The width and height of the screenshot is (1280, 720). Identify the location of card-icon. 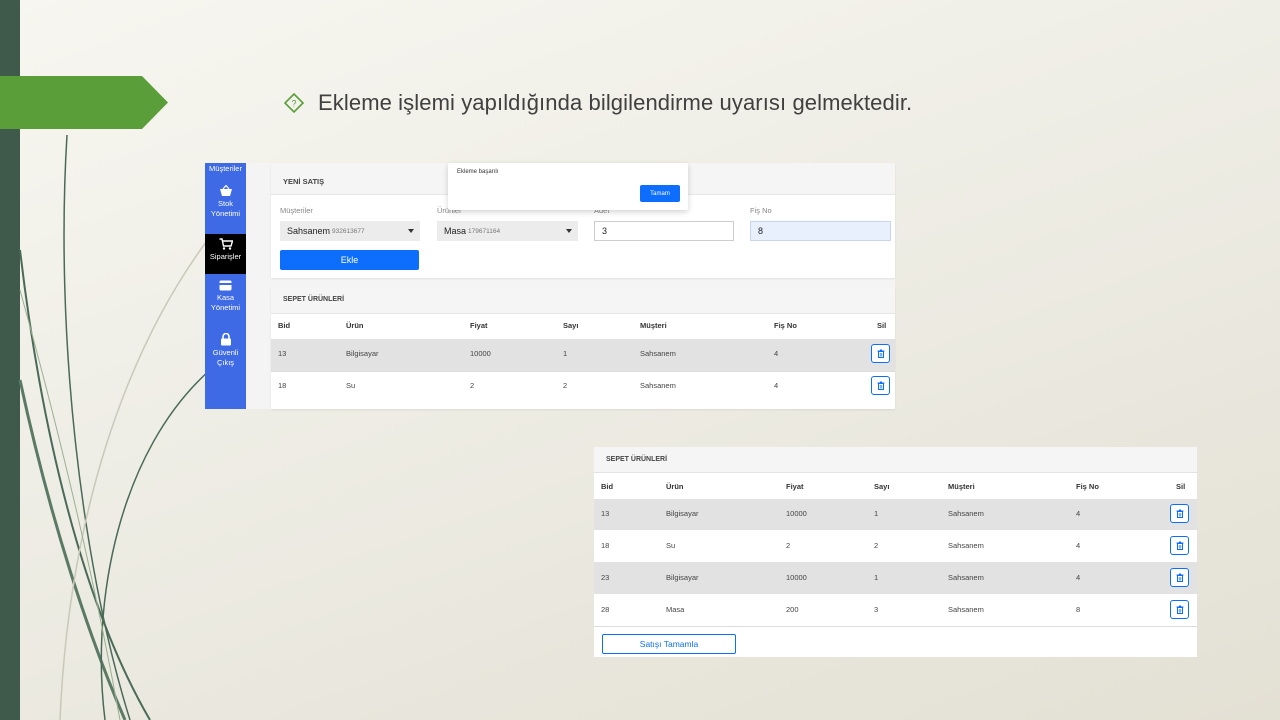
(225, 285).